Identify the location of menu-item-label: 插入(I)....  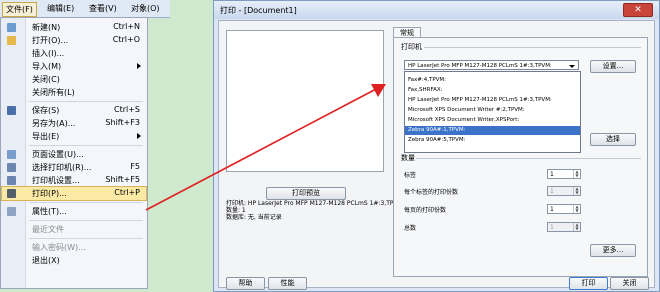
(48, 53).